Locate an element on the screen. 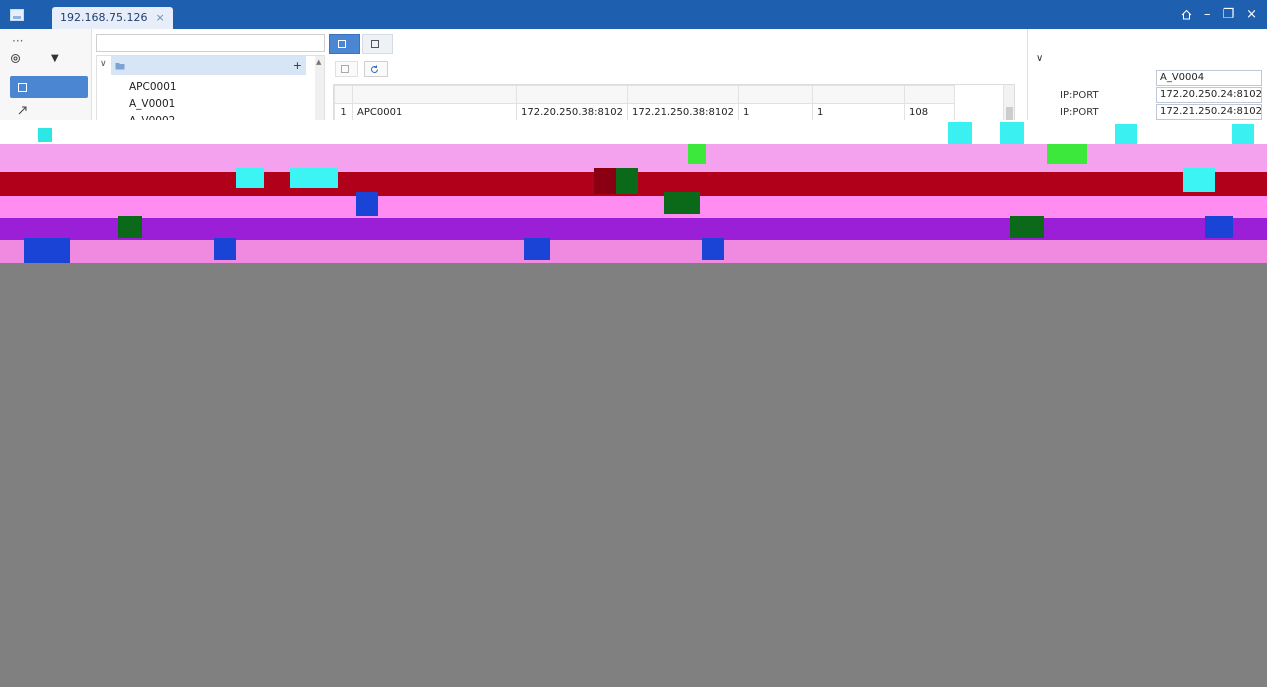 Image resolution: width=1267 pixels, height=687 pixels. cell-index: 1 is located at coordinates (343, 112).